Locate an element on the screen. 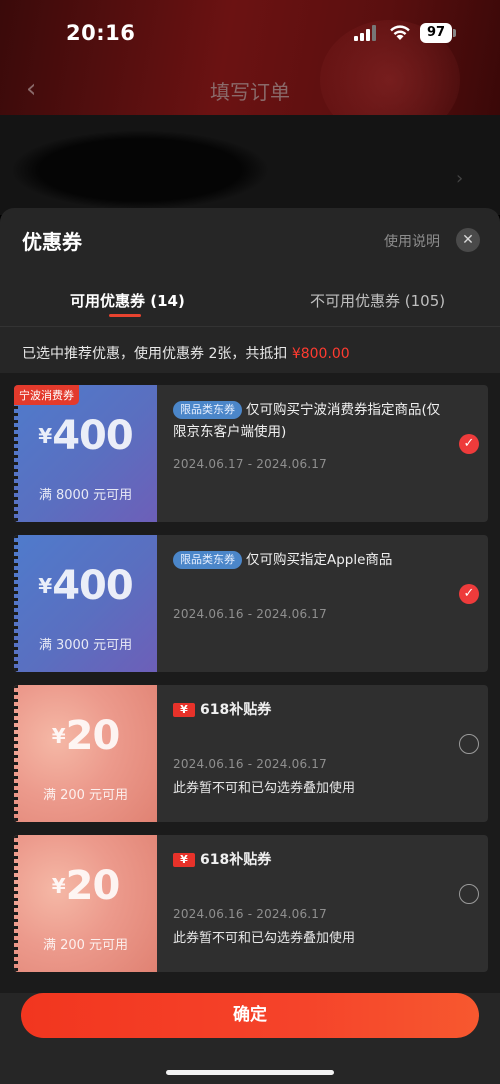 This screenshot has height=1084, width=500. close-icon: ✕ is located at coordinates (468, 240).